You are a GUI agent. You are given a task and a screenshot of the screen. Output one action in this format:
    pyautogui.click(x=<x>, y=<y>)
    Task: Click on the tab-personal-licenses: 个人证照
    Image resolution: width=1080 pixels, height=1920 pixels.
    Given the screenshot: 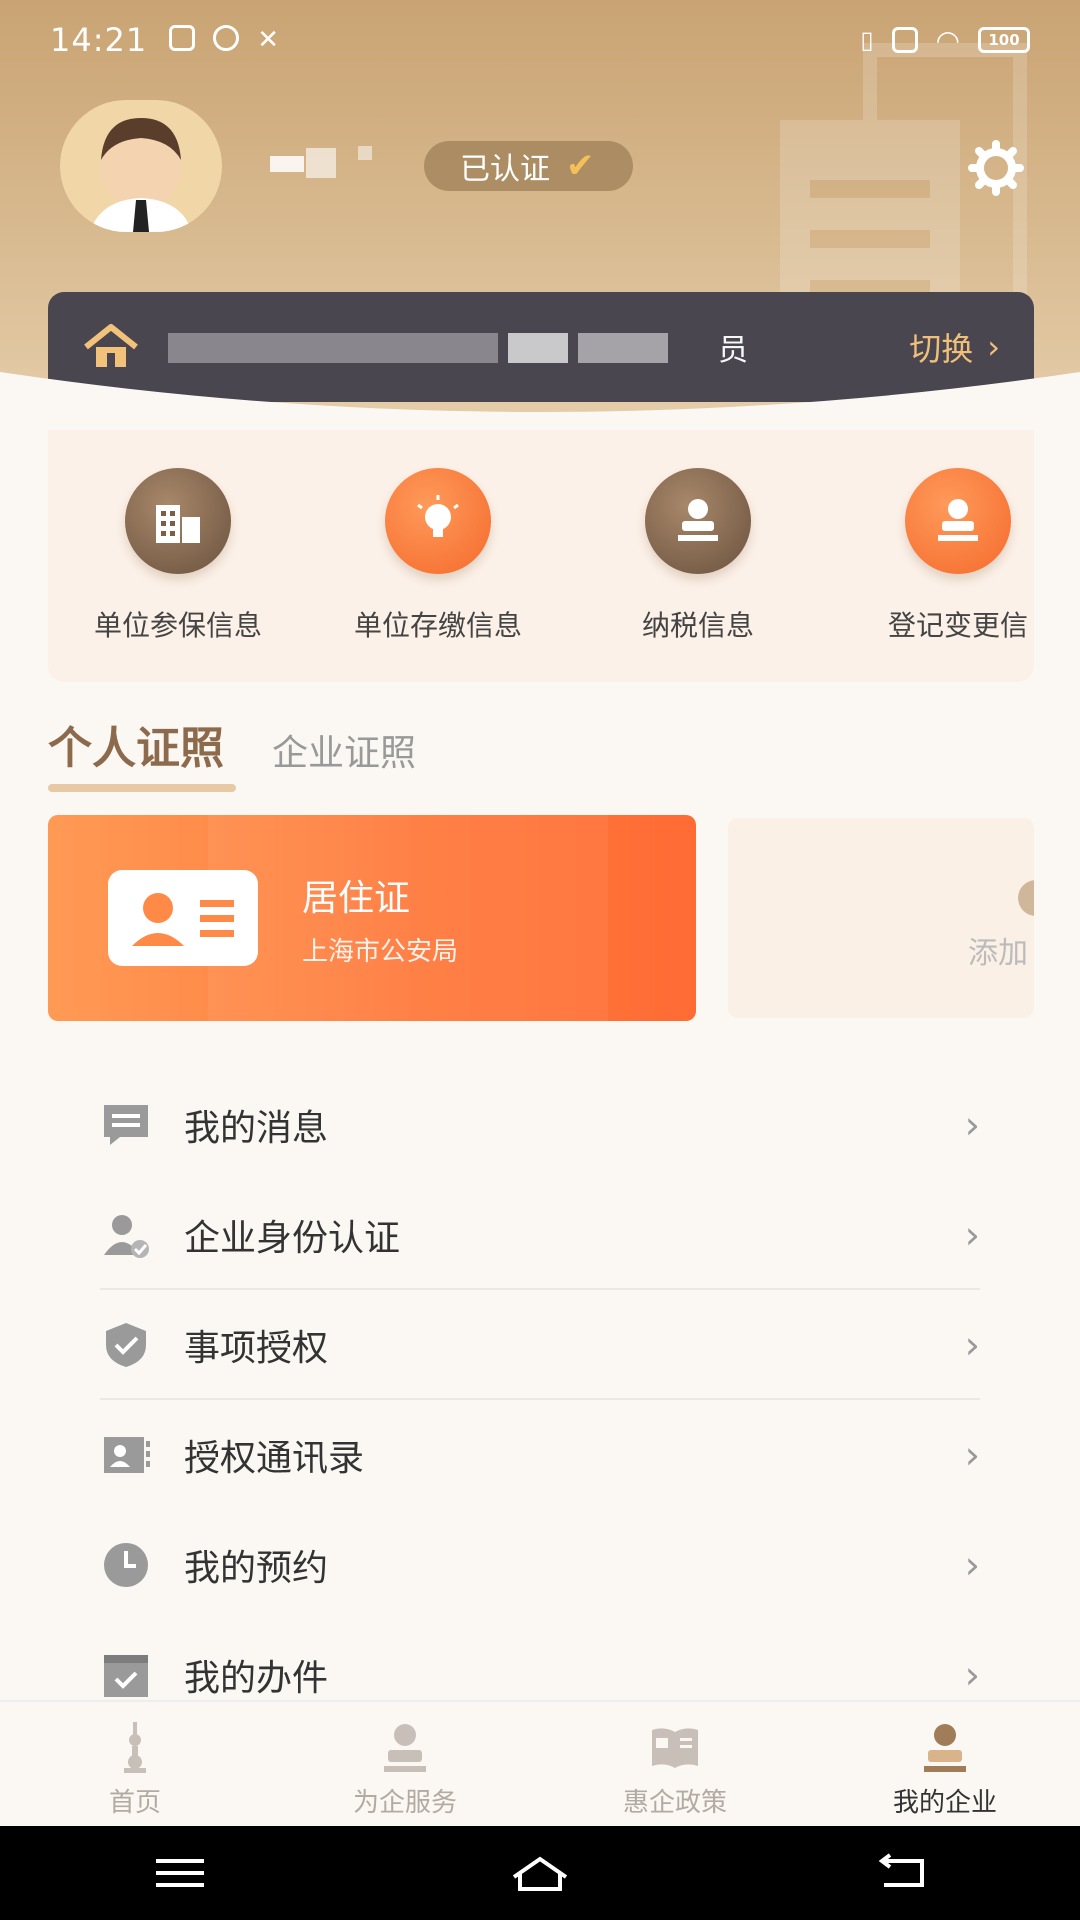 What is the action you would take?
    pyautogui.click(x=142, y=752)
    